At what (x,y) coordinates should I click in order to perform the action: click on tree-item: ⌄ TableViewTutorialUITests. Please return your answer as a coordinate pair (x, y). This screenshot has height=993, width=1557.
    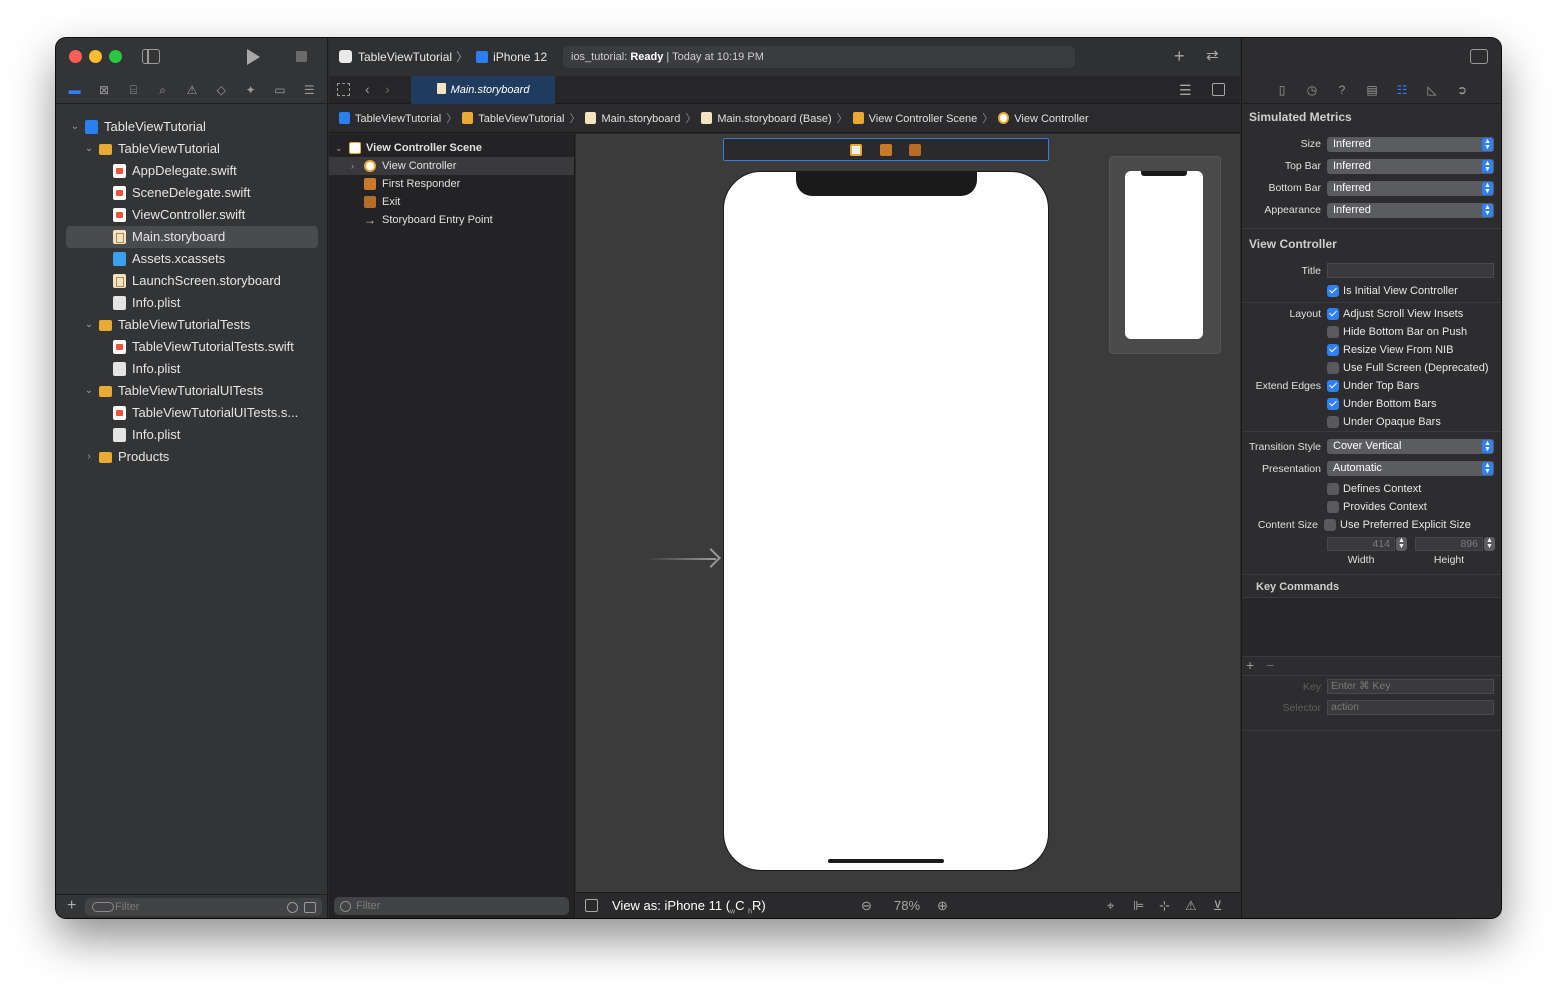
    Looking at the image, I should click on (192, 391).